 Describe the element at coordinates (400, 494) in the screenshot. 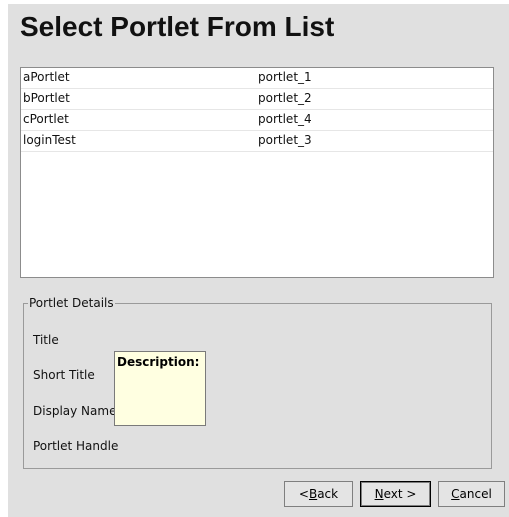

I see `next-button-rest: ext >` at that location.